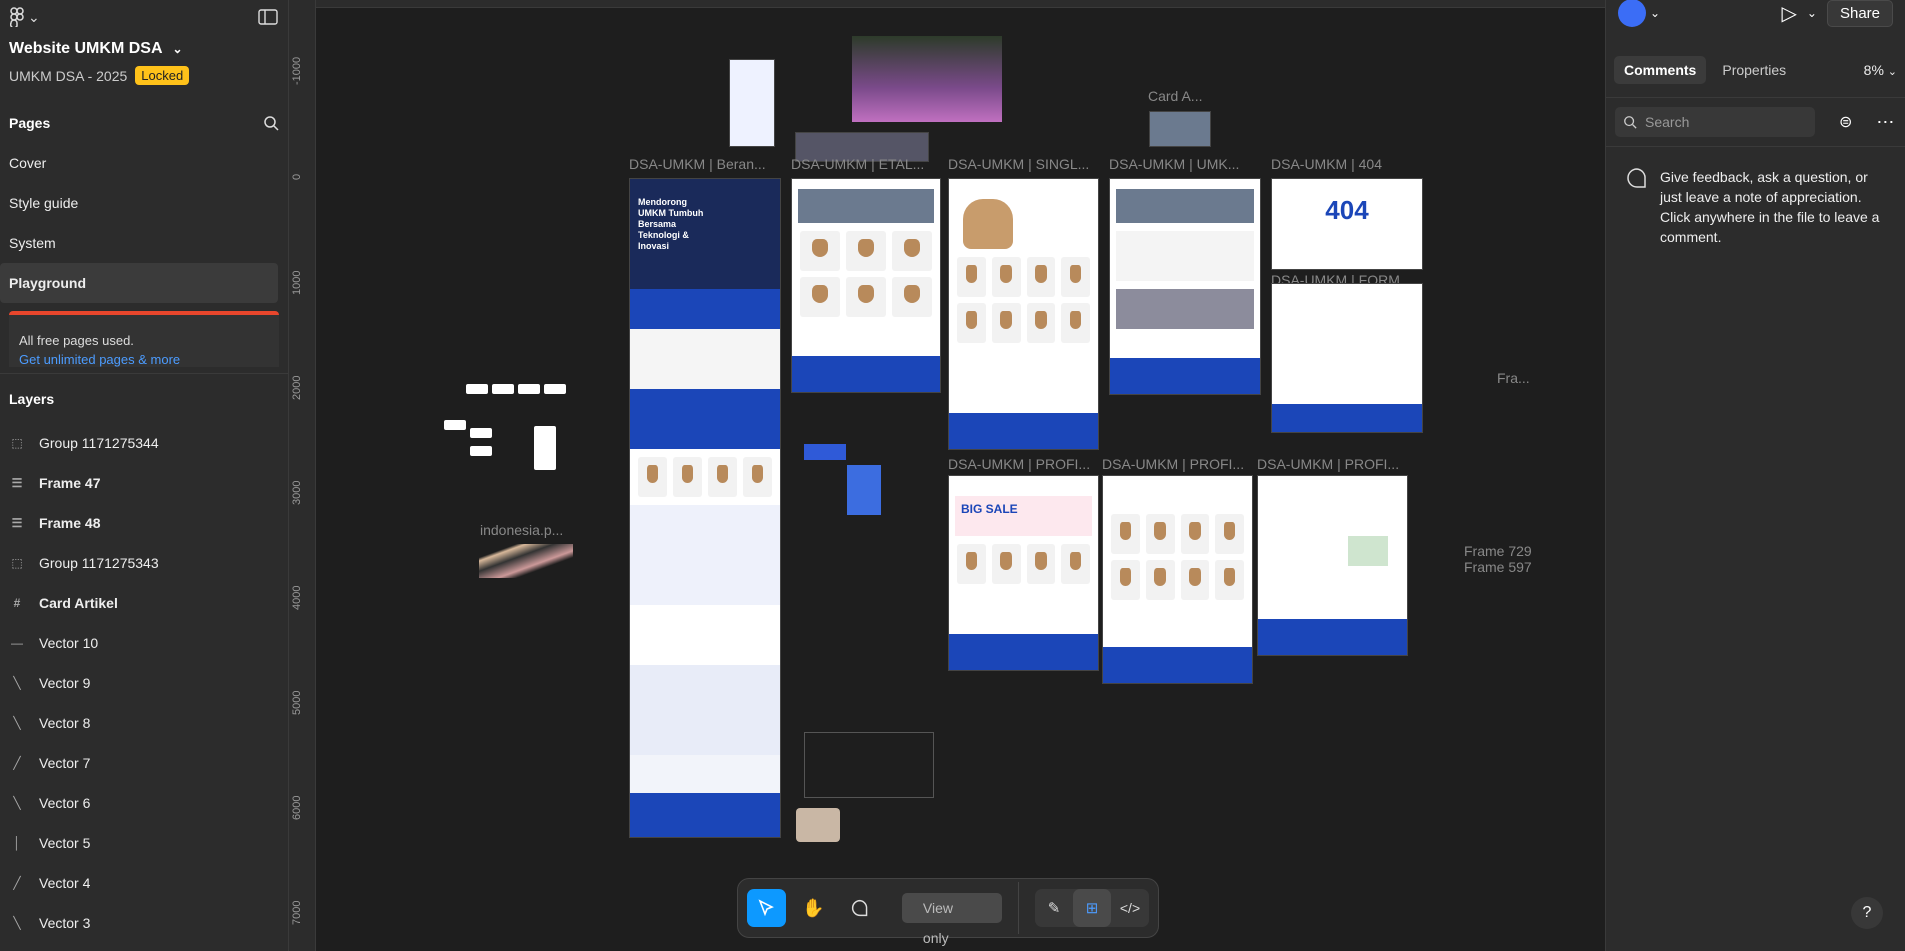 This screenshot has width=1905, height=951. I want to click on mobile-chat-frame, so click(752, 103).